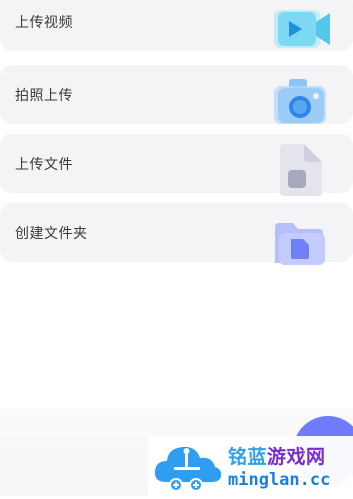 The image size is (353, 499). I want to click on create-folder-item: 创建文件夹, so click(176, 234).